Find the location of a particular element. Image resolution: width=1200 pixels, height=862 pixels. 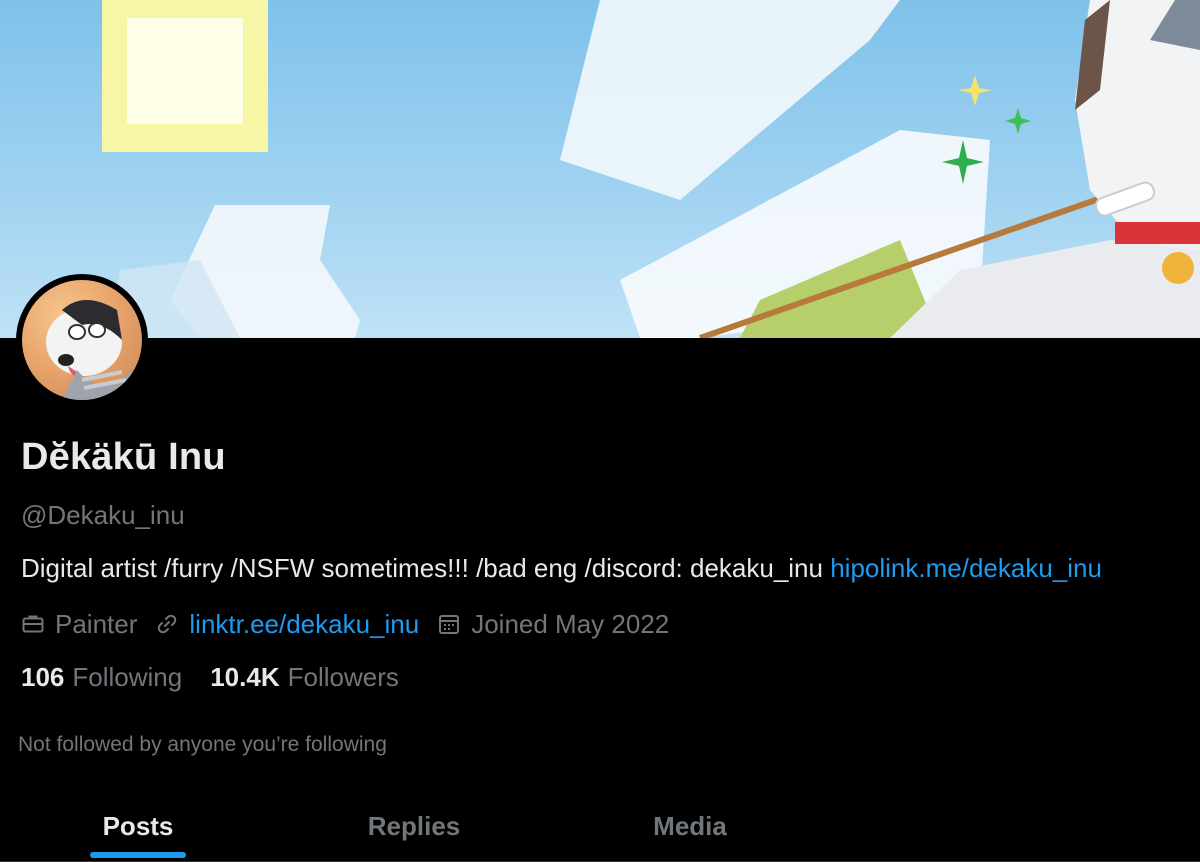

avatar-image is located at coordinates (82, 340).